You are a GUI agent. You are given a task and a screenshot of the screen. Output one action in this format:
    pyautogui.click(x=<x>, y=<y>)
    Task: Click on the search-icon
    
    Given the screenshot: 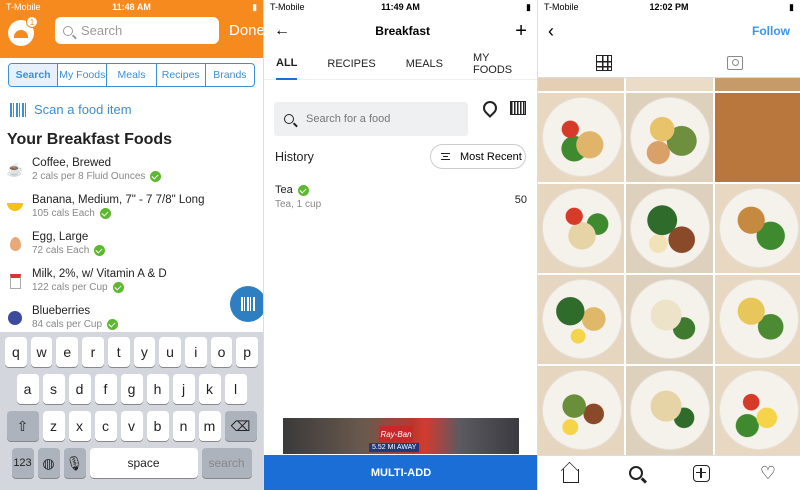 What is the action you would take?
    pyautogui.click(x=635, y=473)
    